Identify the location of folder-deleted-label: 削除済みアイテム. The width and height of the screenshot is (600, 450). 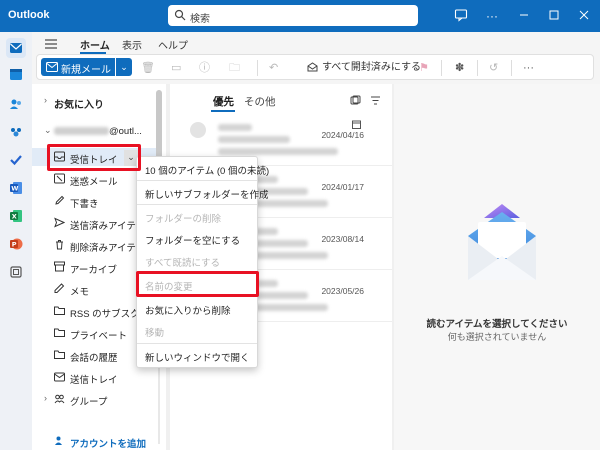
(108, 248).